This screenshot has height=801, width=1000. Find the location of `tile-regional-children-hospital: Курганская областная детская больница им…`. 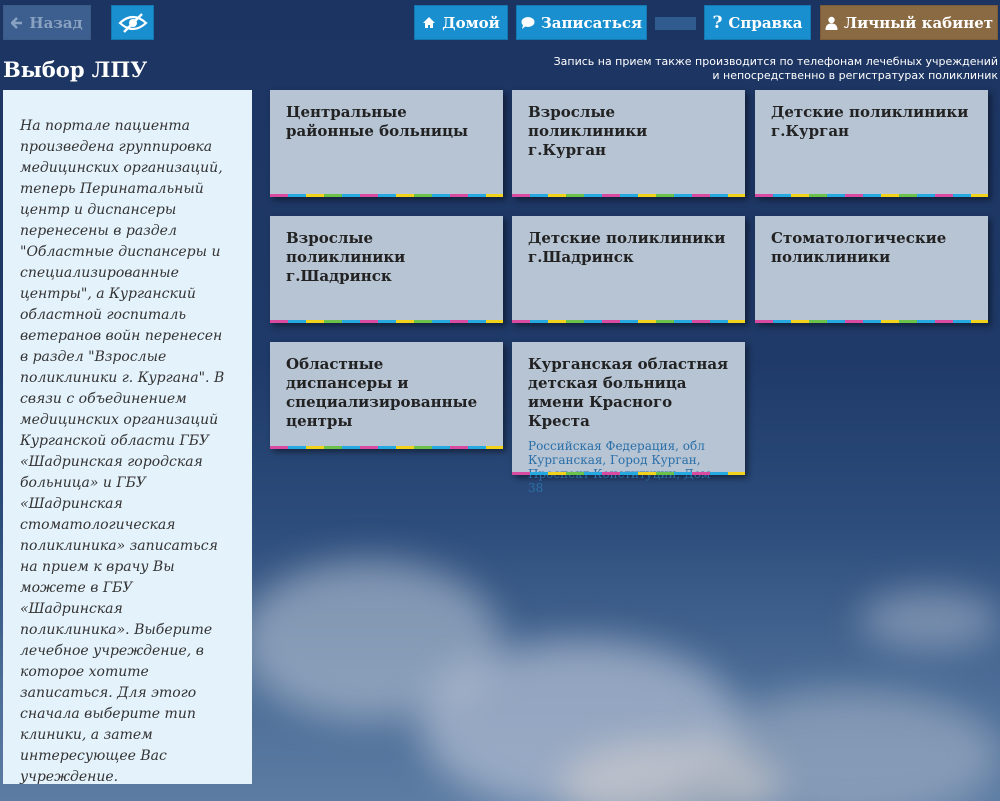

tile-regional-children-hospital: Курганская областная детская больница им… is located at coordinates (628, 418).